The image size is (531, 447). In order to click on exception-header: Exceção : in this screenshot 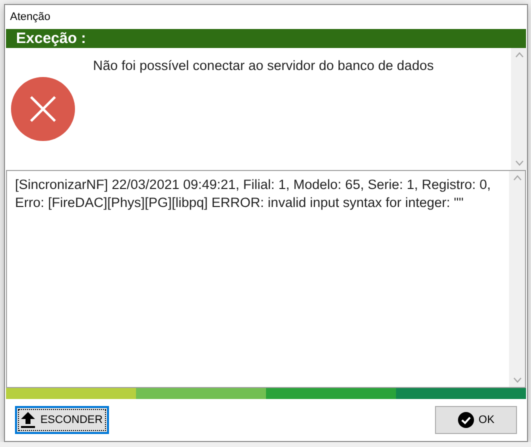, I will do `click(266, 38)`.